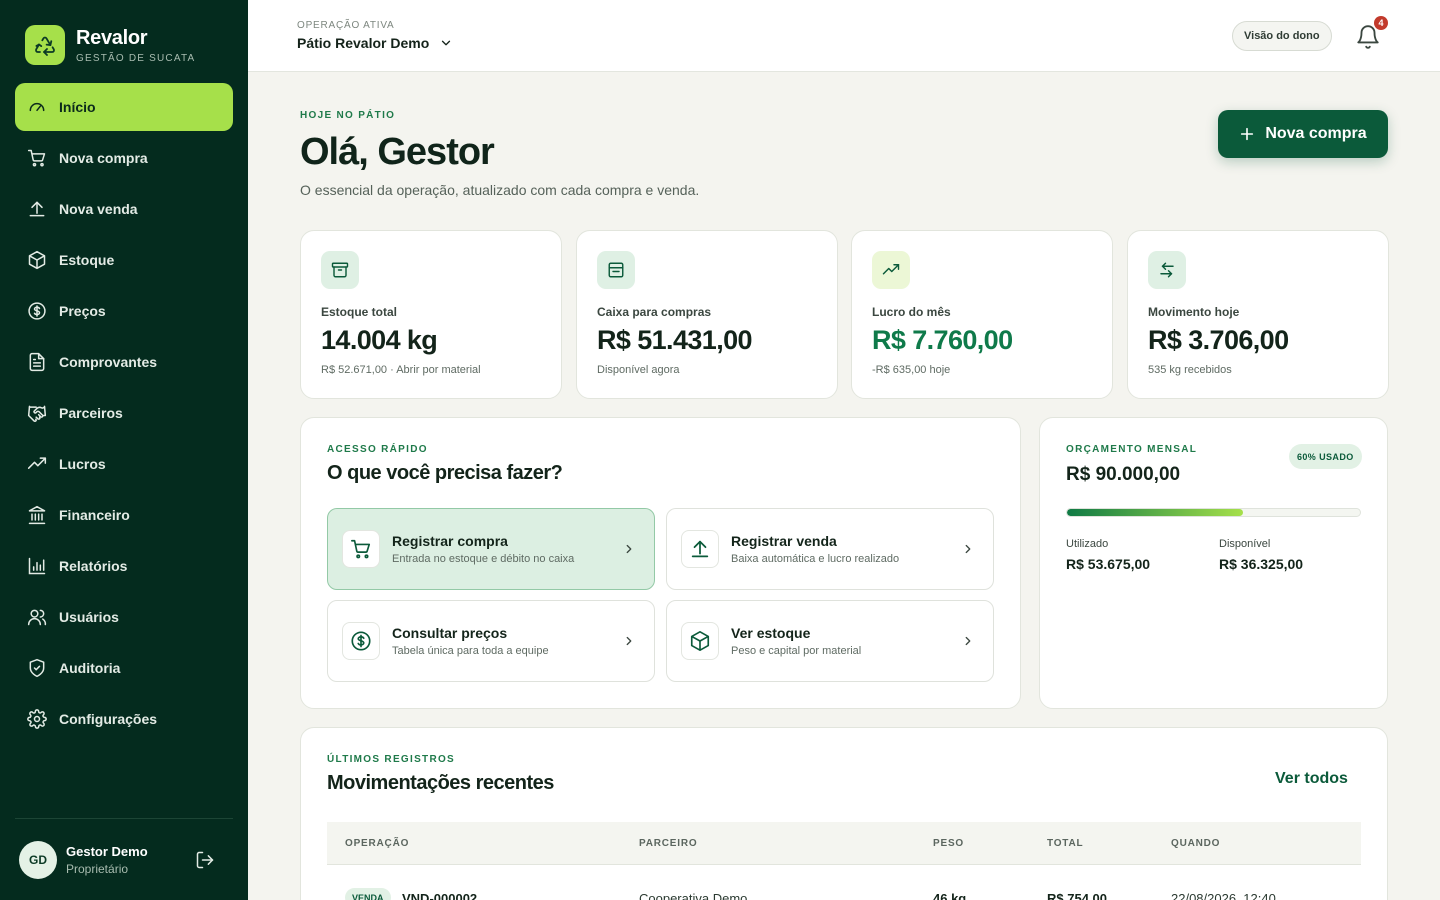 The image size is (1440, 900). Describe the element at coordinates (97, 869) in the screenshot. I see `user-role: Proprietário` at that location.